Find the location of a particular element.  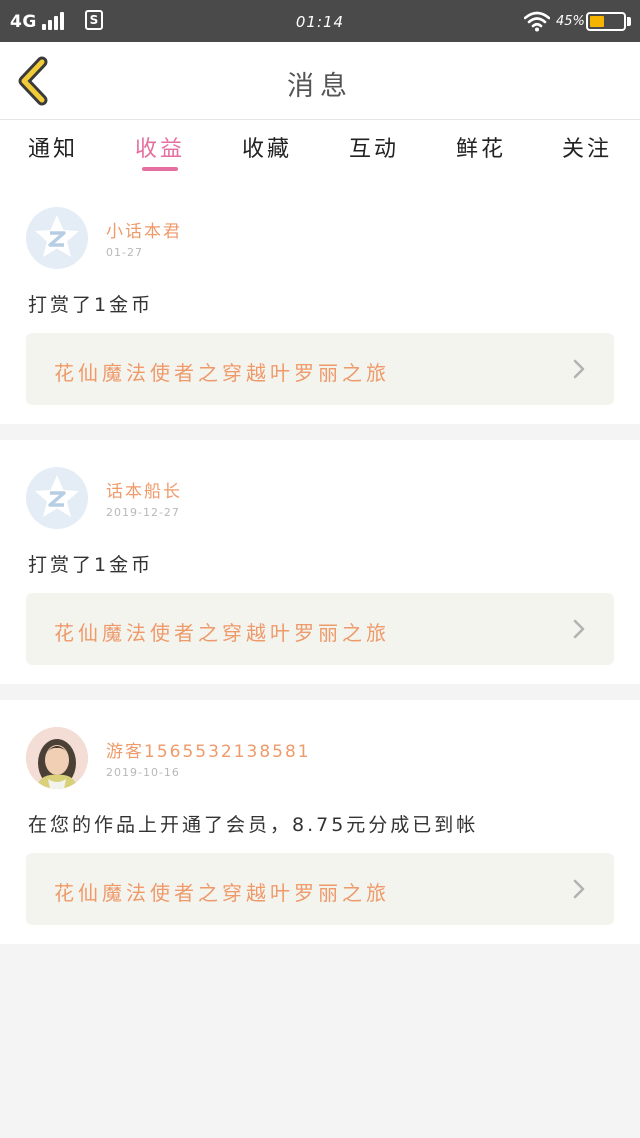

message-date: 2019-12-27 is located at coordinates (143, 512).